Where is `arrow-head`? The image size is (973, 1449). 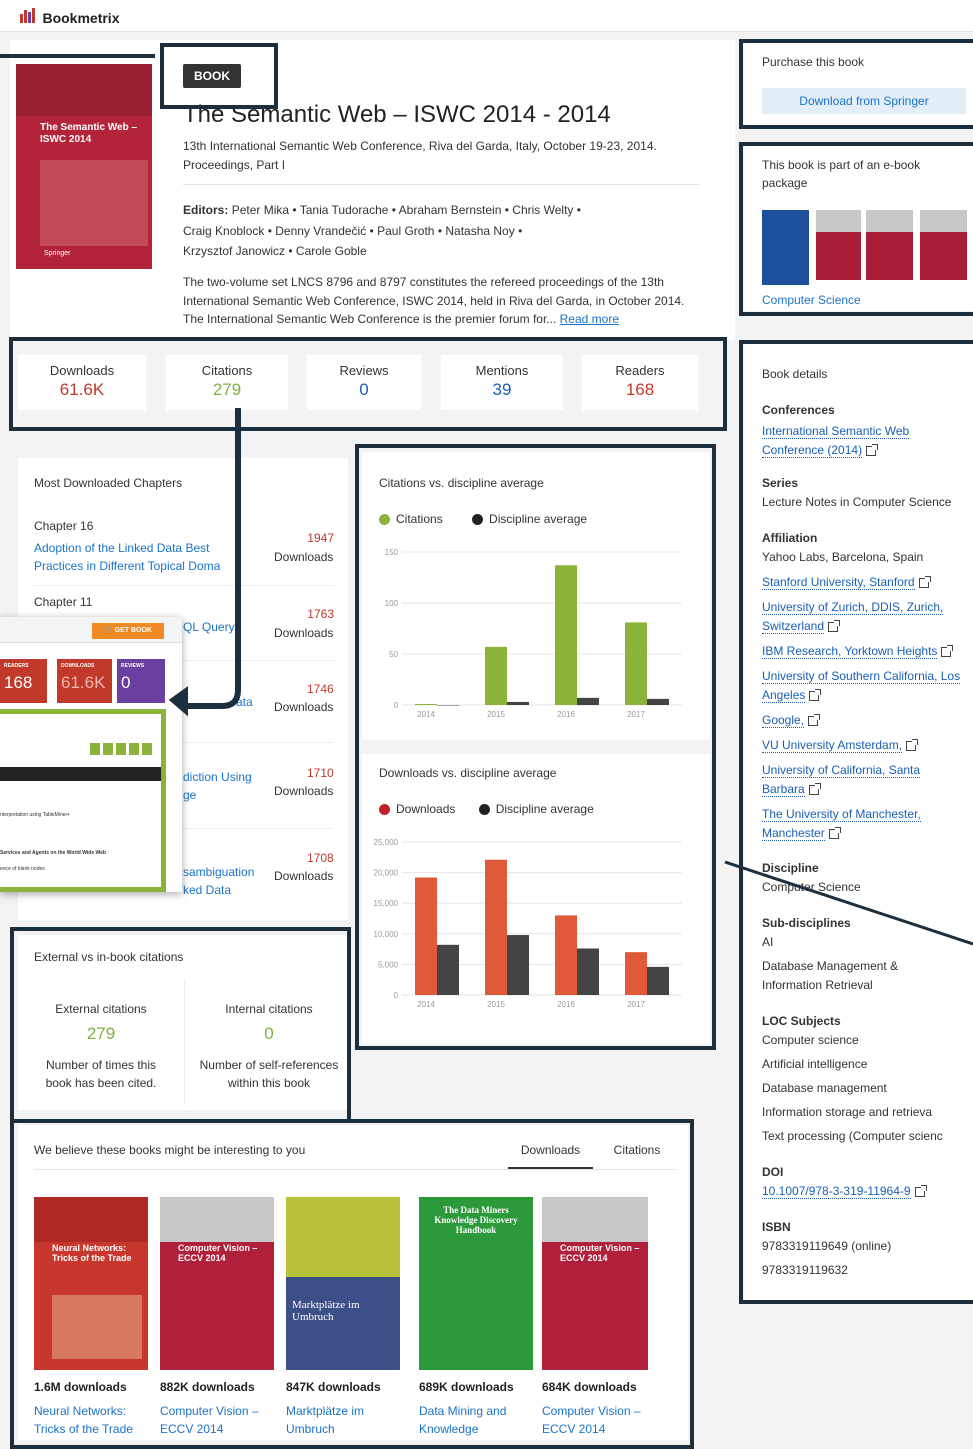
arrow-head is located at coordinates (178, 701).